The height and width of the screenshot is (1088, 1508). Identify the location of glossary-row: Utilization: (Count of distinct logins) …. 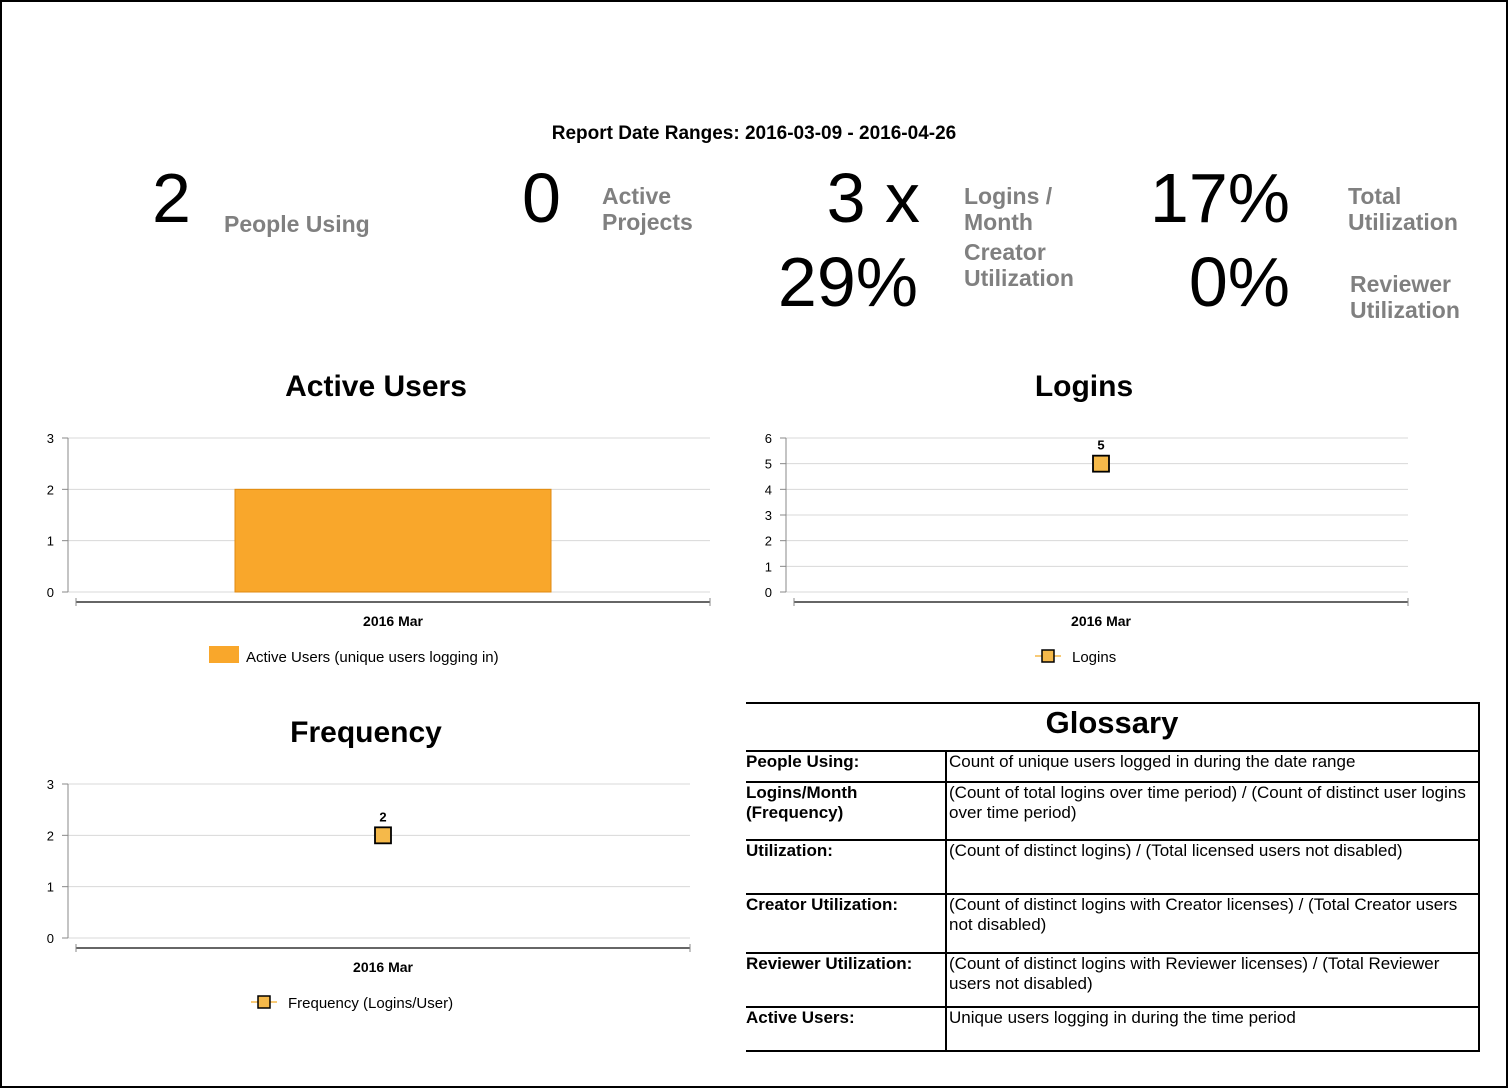
(1113, 867).